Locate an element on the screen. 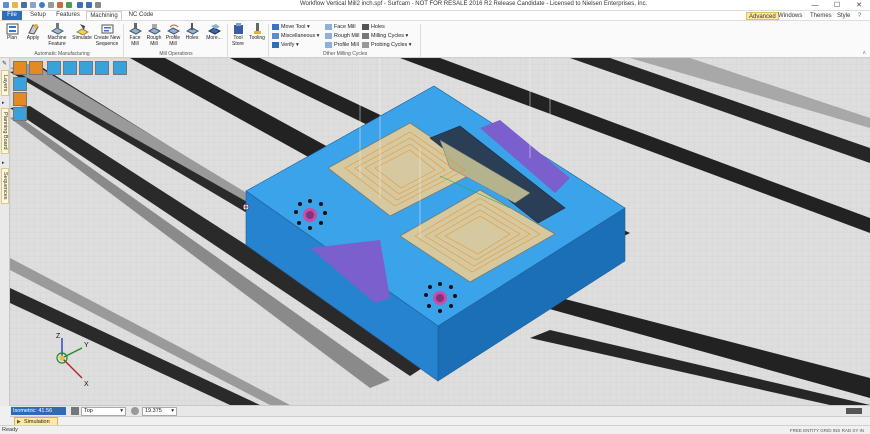 This screenshot has width=870, height=434. windows-menu: Windows is located at coordinates (790, 16).